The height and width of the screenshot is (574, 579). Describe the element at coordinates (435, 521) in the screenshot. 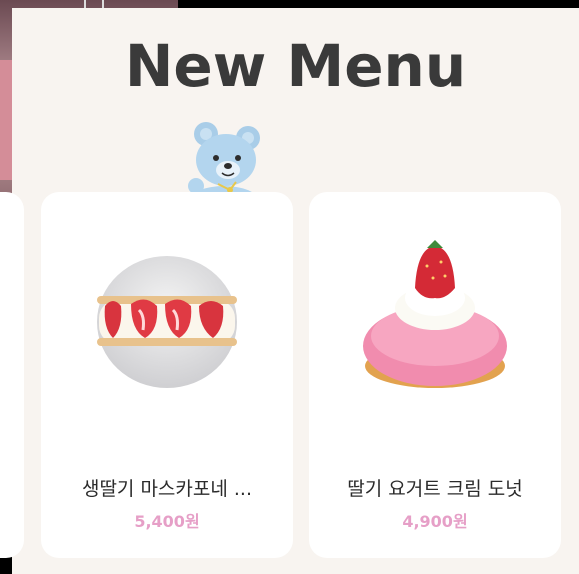

I see `product-price: 4,900원` at that location.